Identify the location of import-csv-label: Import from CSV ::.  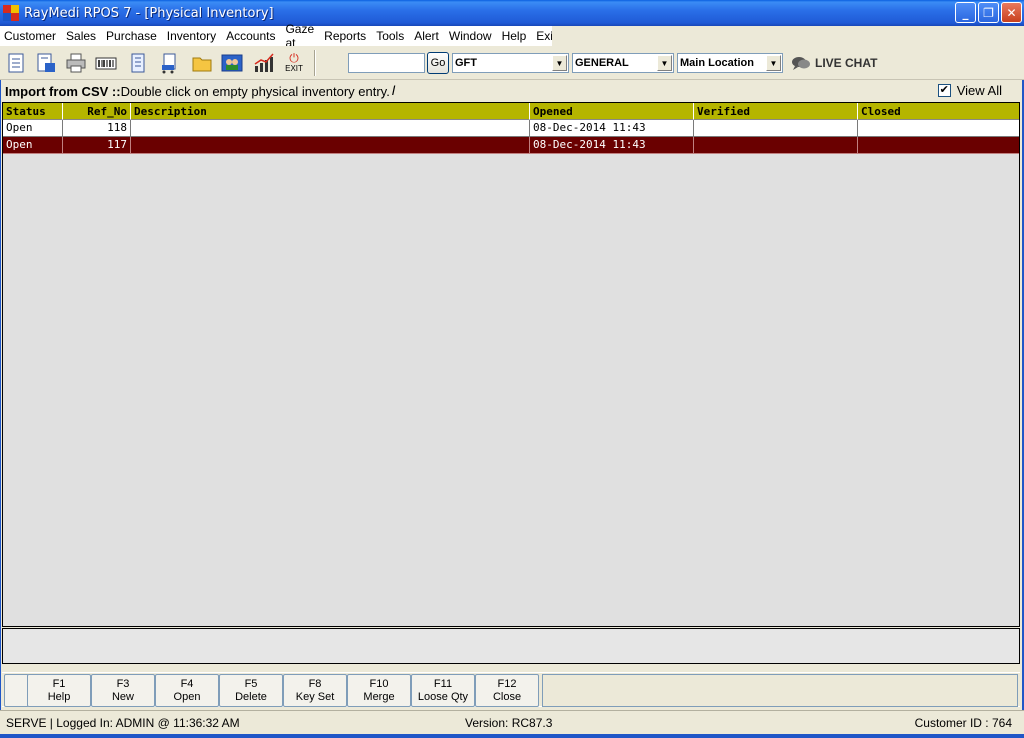
(63, 91).